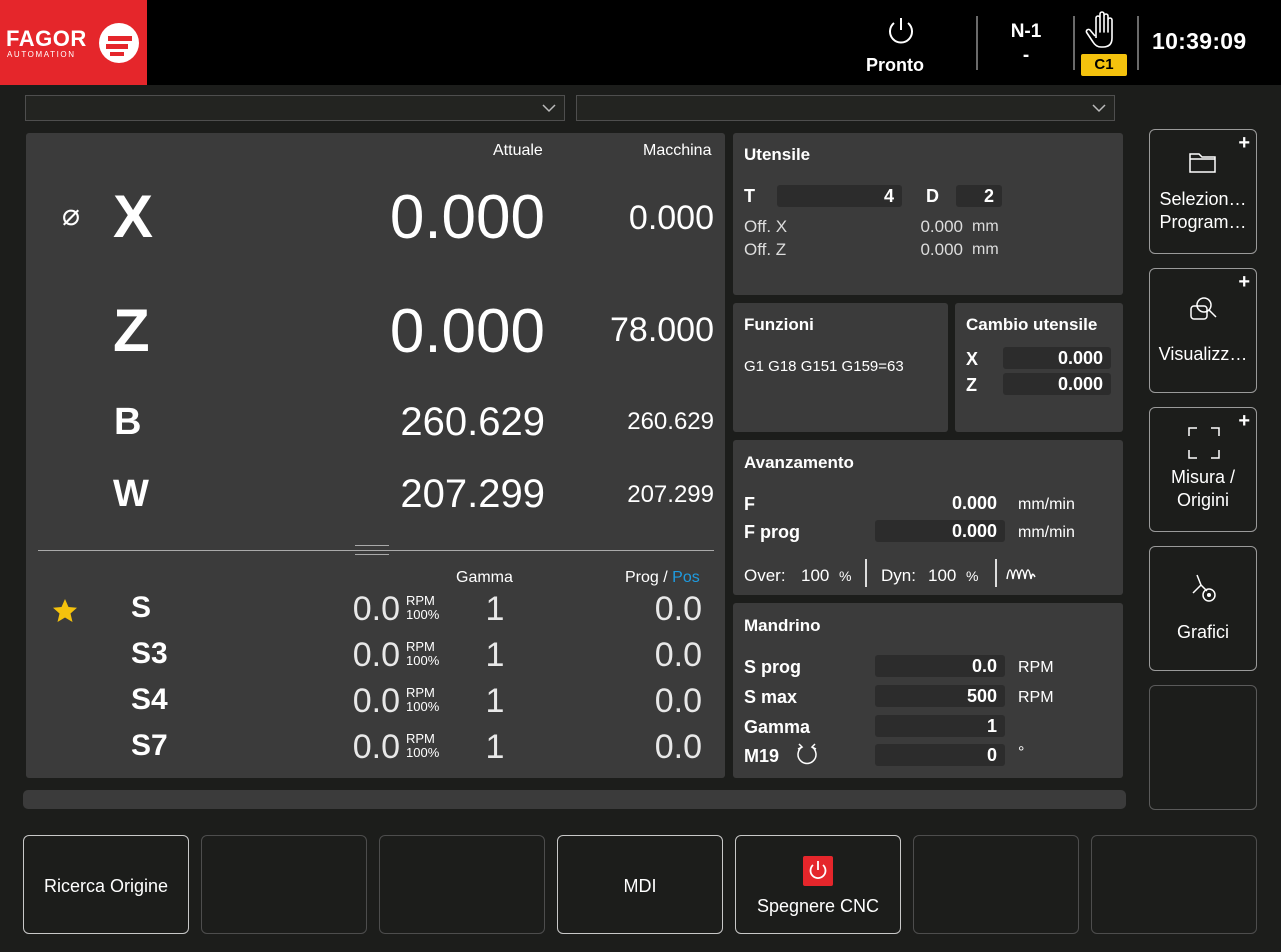 The width and height of the screenshot is (1281, 952). What do you see at coordinates (472, 494) in the screenshot?
I see `axis-actual-w: 207.299` at bounding box center [472, 494].